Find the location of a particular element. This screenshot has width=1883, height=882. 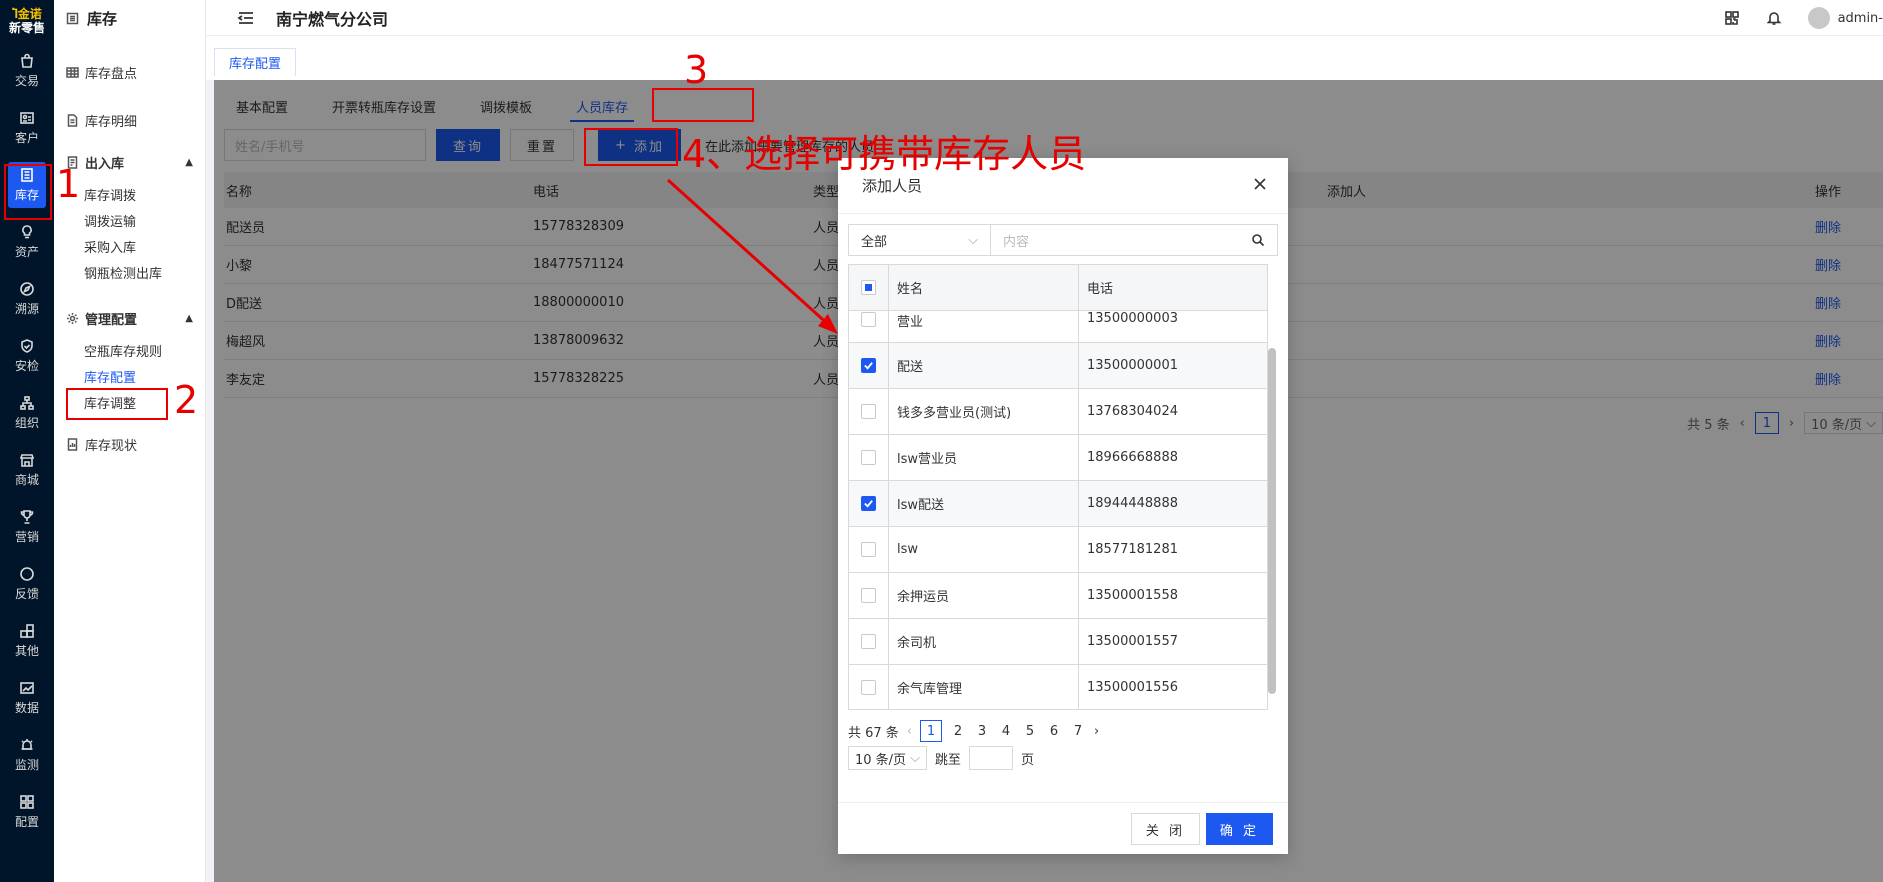

table-row: 营业 13500000003 is located at coordinates (1058, 327).